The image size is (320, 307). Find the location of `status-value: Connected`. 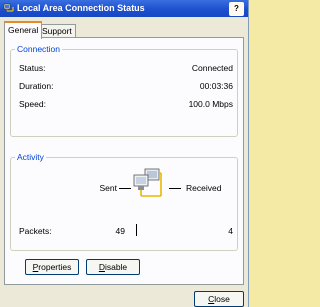

status-value: Connected is located at coordinates (212, 68).